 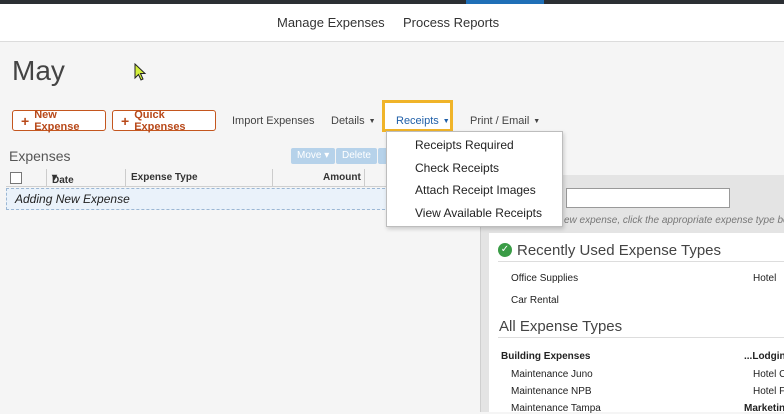 What do you see at coordinates (619, 250) in the screenshot?
I see `recently-used-title: Recently Used Expense Types` at bounding box center [619, 250].